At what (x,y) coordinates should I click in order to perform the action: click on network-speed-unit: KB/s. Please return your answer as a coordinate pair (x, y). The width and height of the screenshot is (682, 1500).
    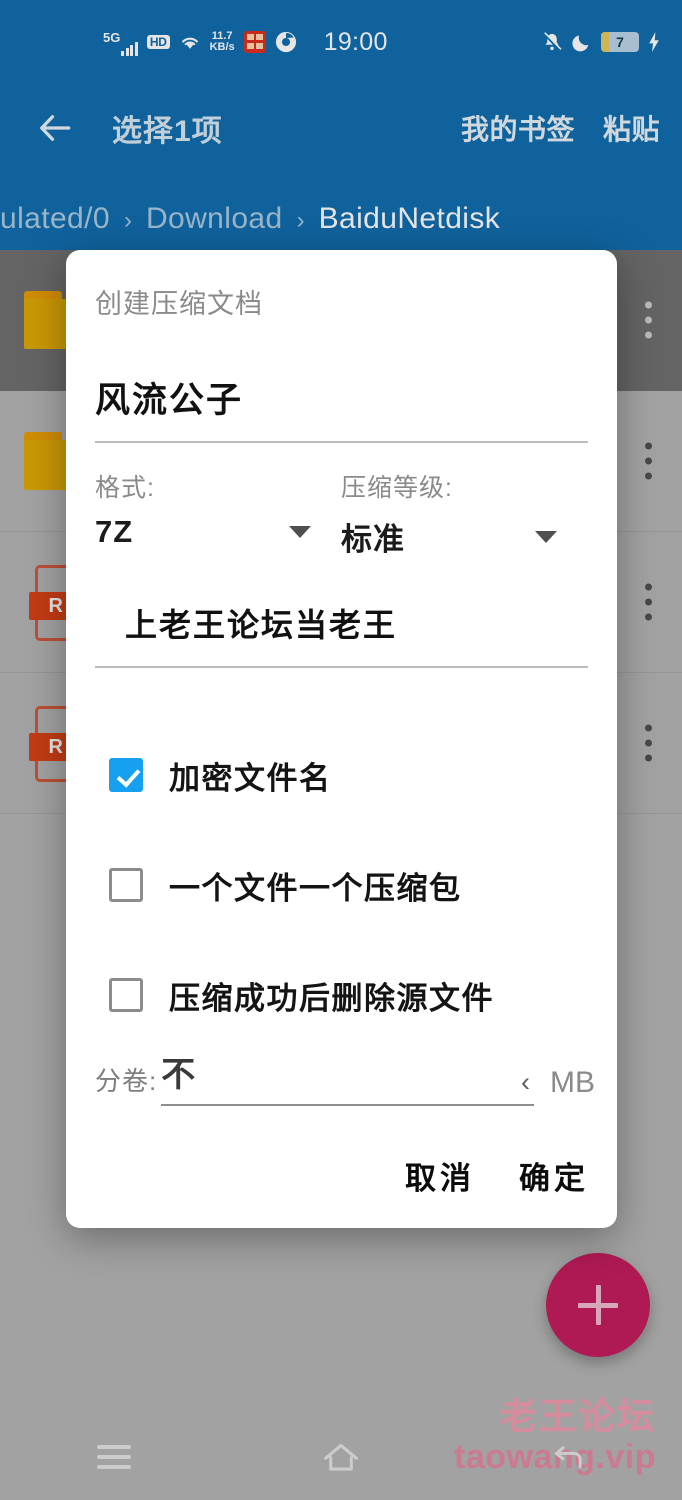
    Looking at the image, I should click on (222, 47).